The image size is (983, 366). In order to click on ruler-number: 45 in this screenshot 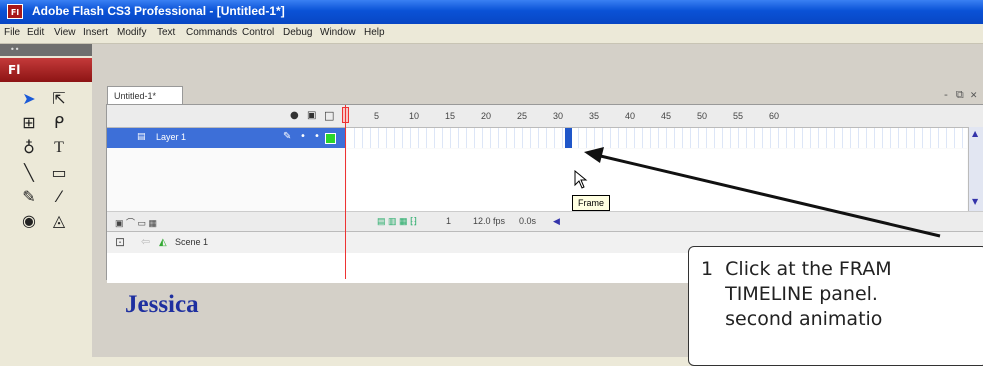, I will do `click(666, 116)`.